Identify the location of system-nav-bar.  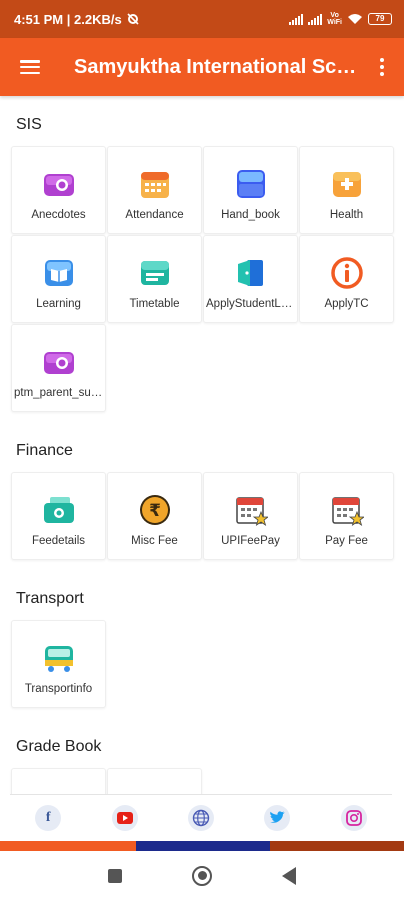
(202, 875).